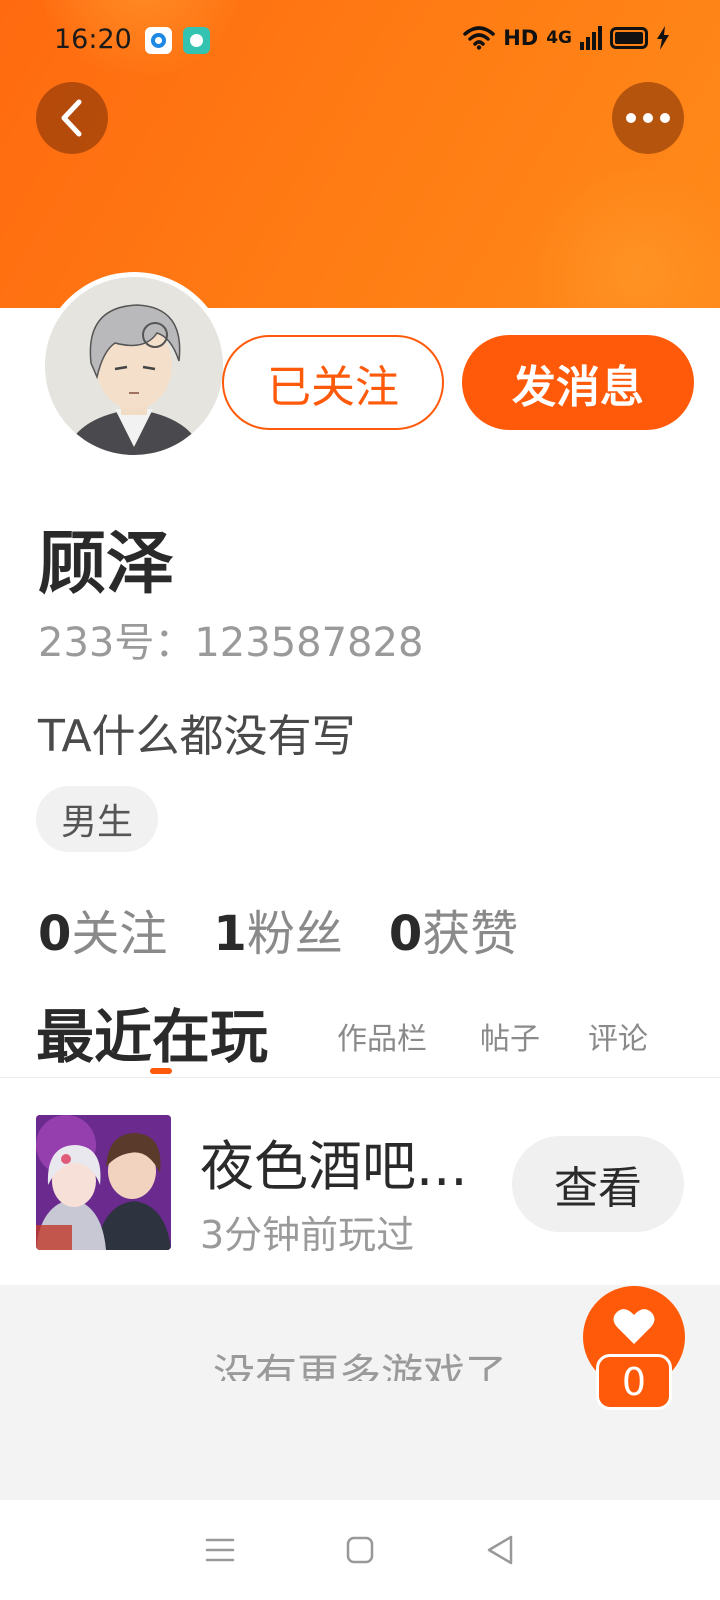  I want to click on tab-recent-playing: 最近在玩, so click(152, 1032).